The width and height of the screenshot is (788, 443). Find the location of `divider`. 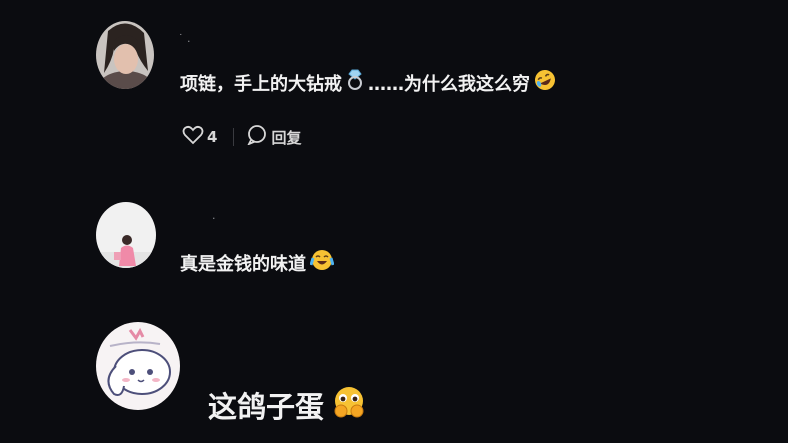

divider is located at coordinates (234, 137).